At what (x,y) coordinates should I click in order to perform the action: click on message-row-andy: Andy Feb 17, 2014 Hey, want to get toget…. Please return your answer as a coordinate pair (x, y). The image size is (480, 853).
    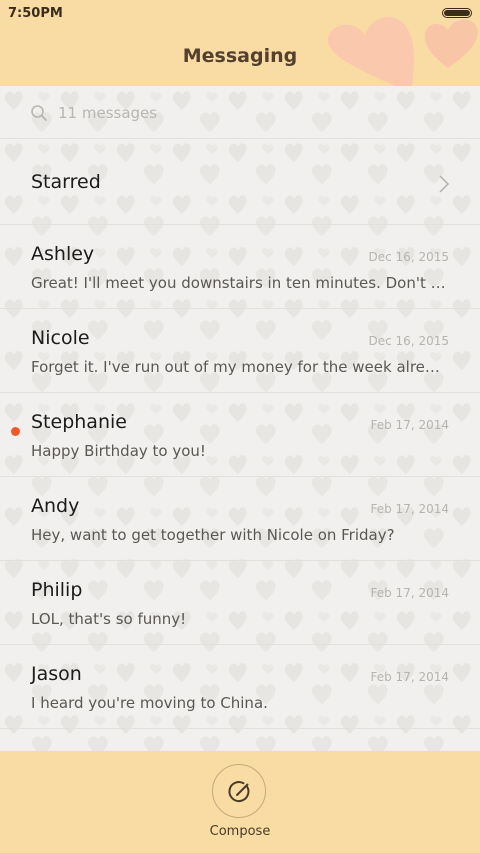
    Looking at the image, I should click on (240, 519).